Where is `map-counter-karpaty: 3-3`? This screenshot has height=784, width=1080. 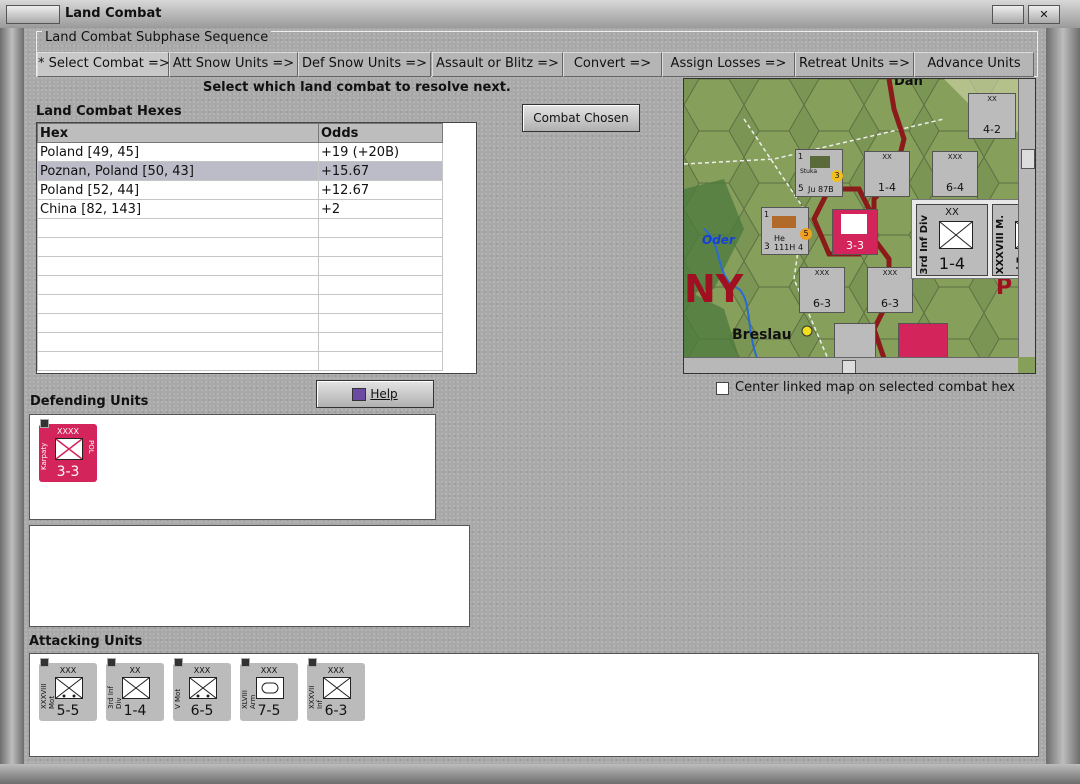 map-counter-karpaty: 3-3 is located at coordinates (855, 232).